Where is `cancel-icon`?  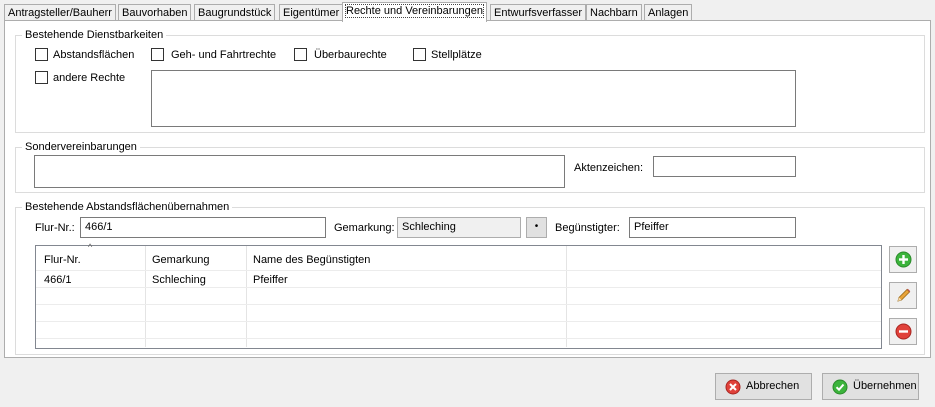
cancel-icon is located at coordinates (733, 387).